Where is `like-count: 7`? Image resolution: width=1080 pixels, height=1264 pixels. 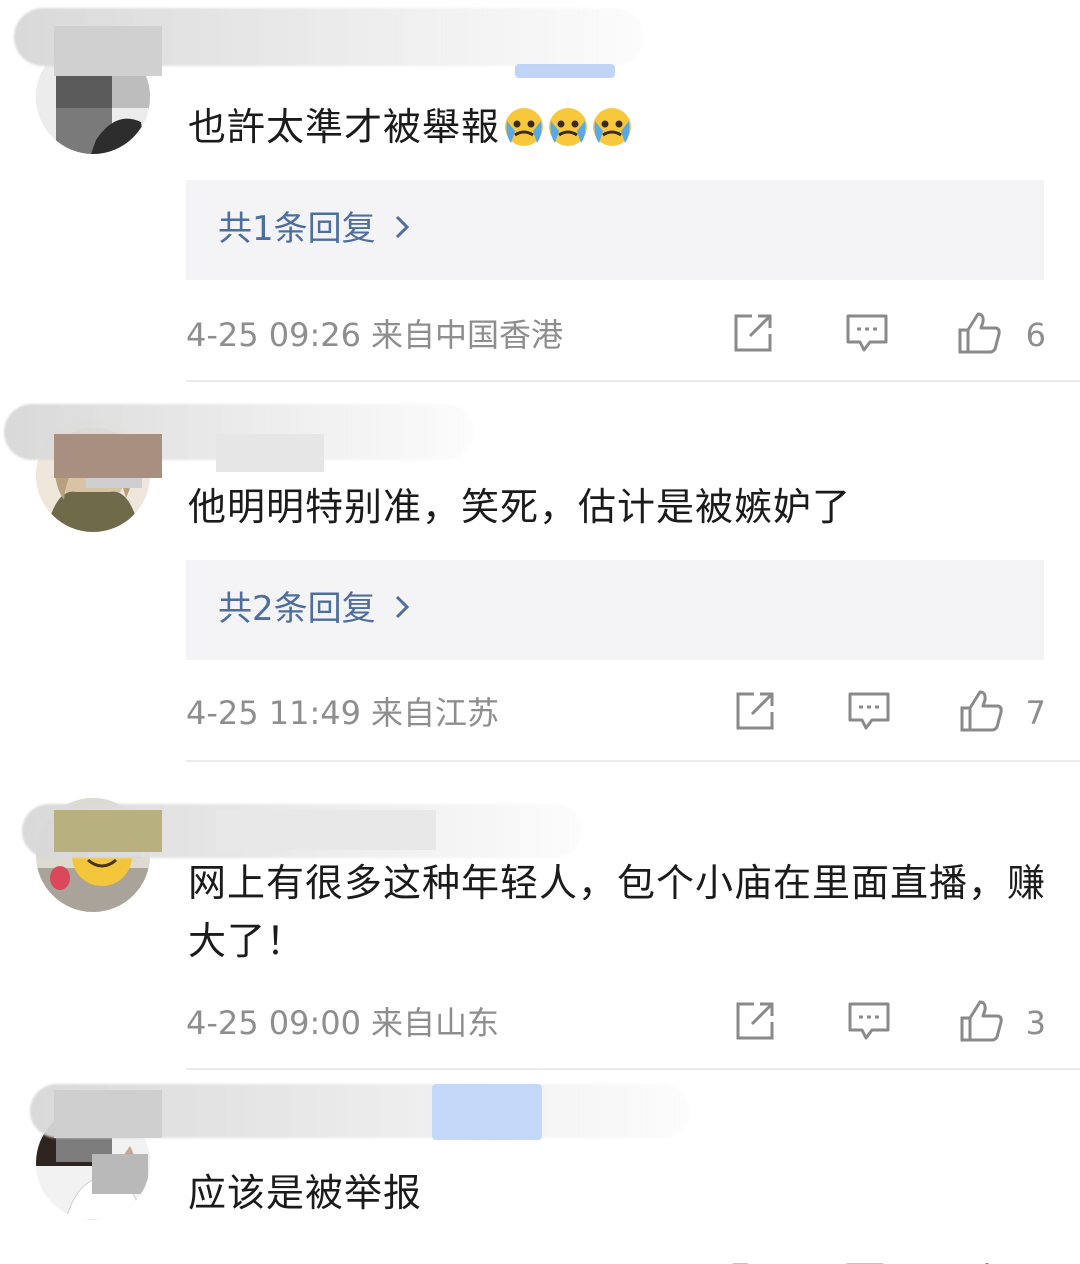
like-count: 7 is located at coordinates (1035, 713).